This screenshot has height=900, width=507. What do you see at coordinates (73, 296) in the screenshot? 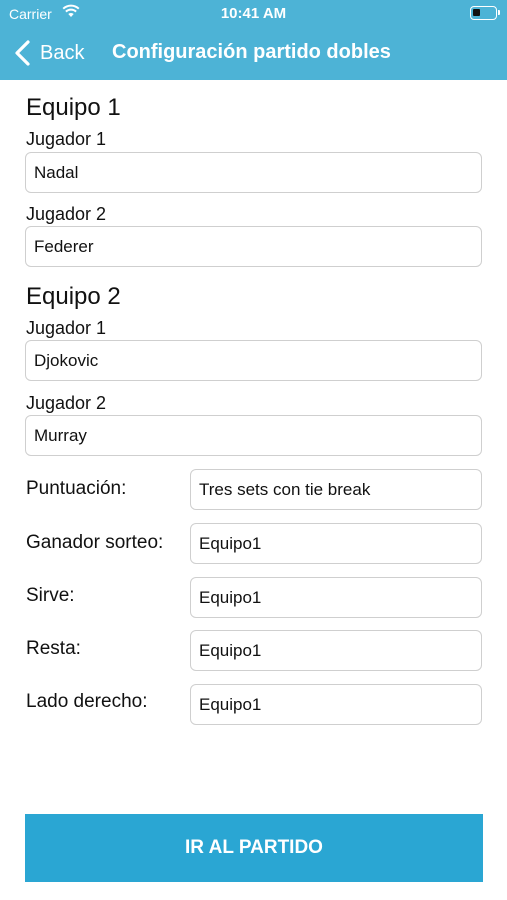
I see `team2-title: Equipo 2` at bounding box center [73, 296].